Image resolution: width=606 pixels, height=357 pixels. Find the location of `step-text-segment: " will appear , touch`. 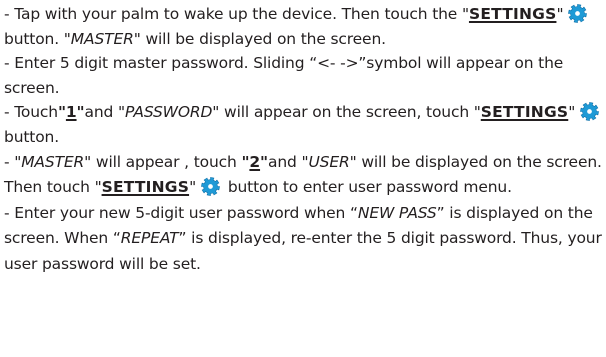

step-text-segment: " will appear , touch is located at coordinates (163, 161).